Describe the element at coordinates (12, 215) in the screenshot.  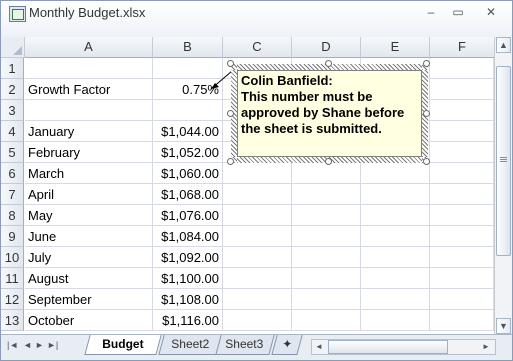
I see `row-header: 8` at that location.